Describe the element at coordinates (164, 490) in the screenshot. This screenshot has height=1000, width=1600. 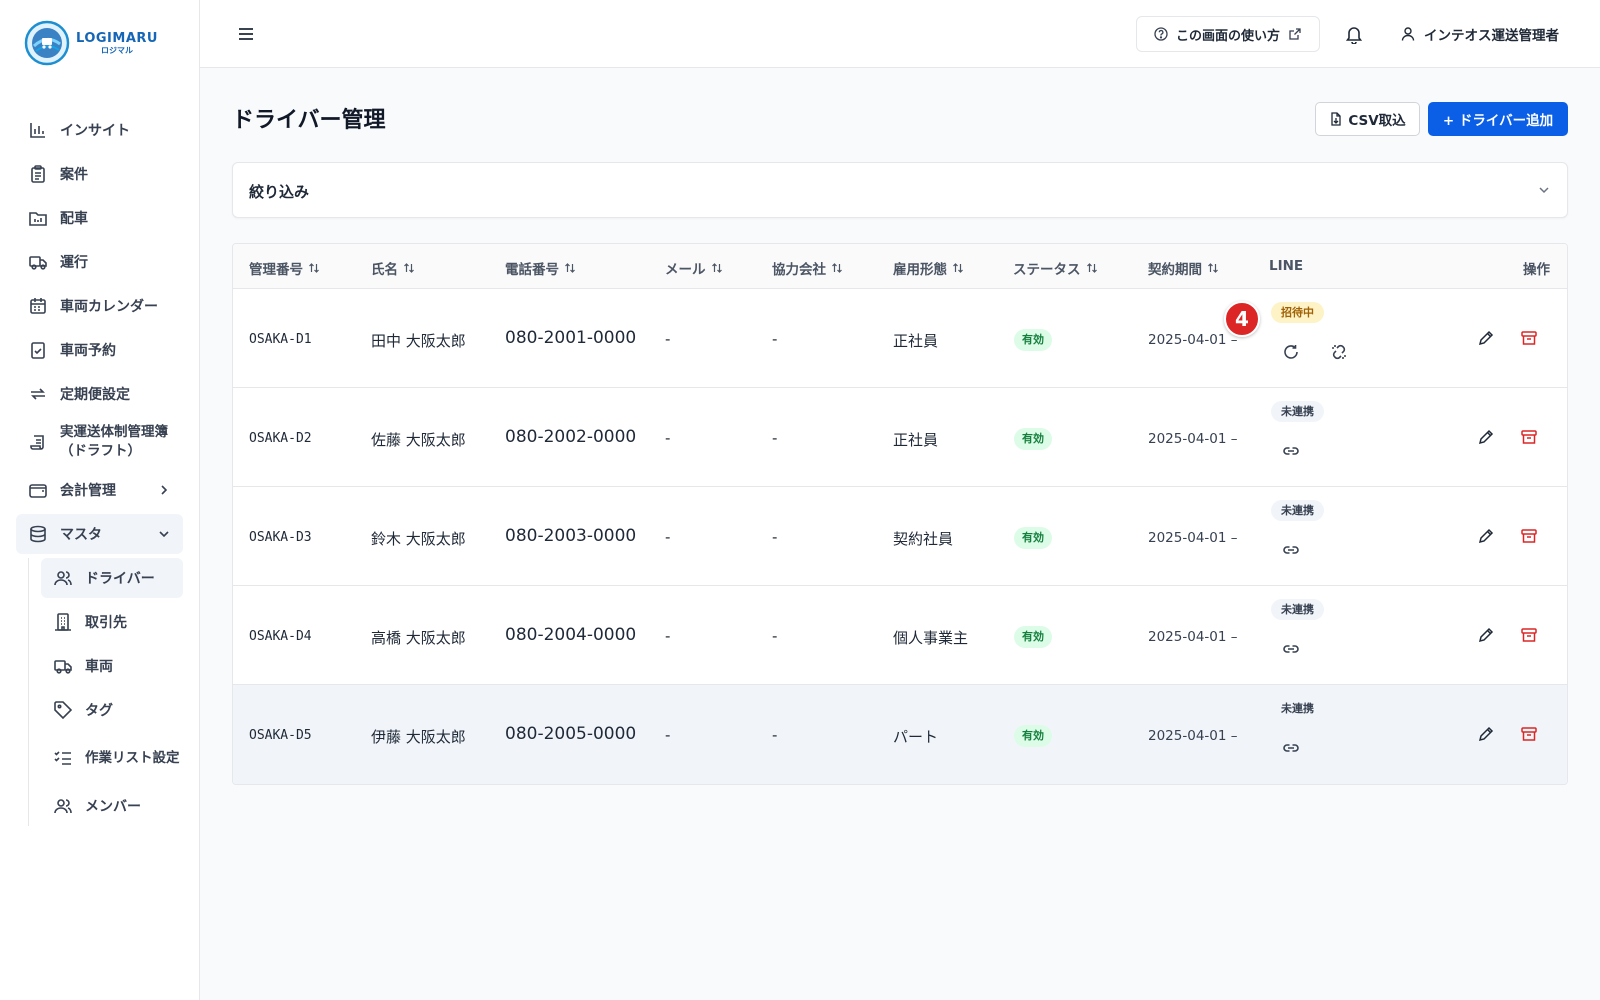
I see `chevron-right-icon` at that location.